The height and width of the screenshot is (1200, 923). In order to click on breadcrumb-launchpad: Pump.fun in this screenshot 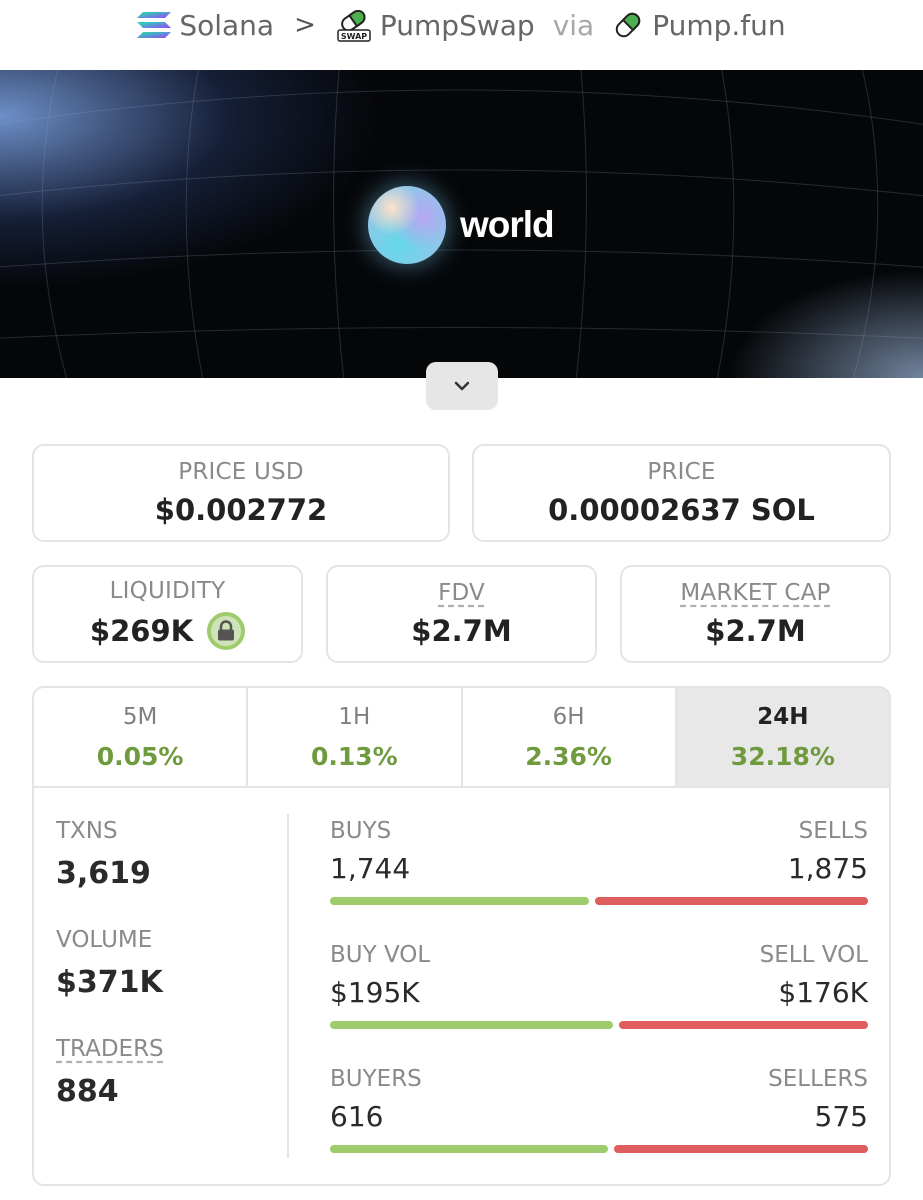, I will do `click(699, 25)`.